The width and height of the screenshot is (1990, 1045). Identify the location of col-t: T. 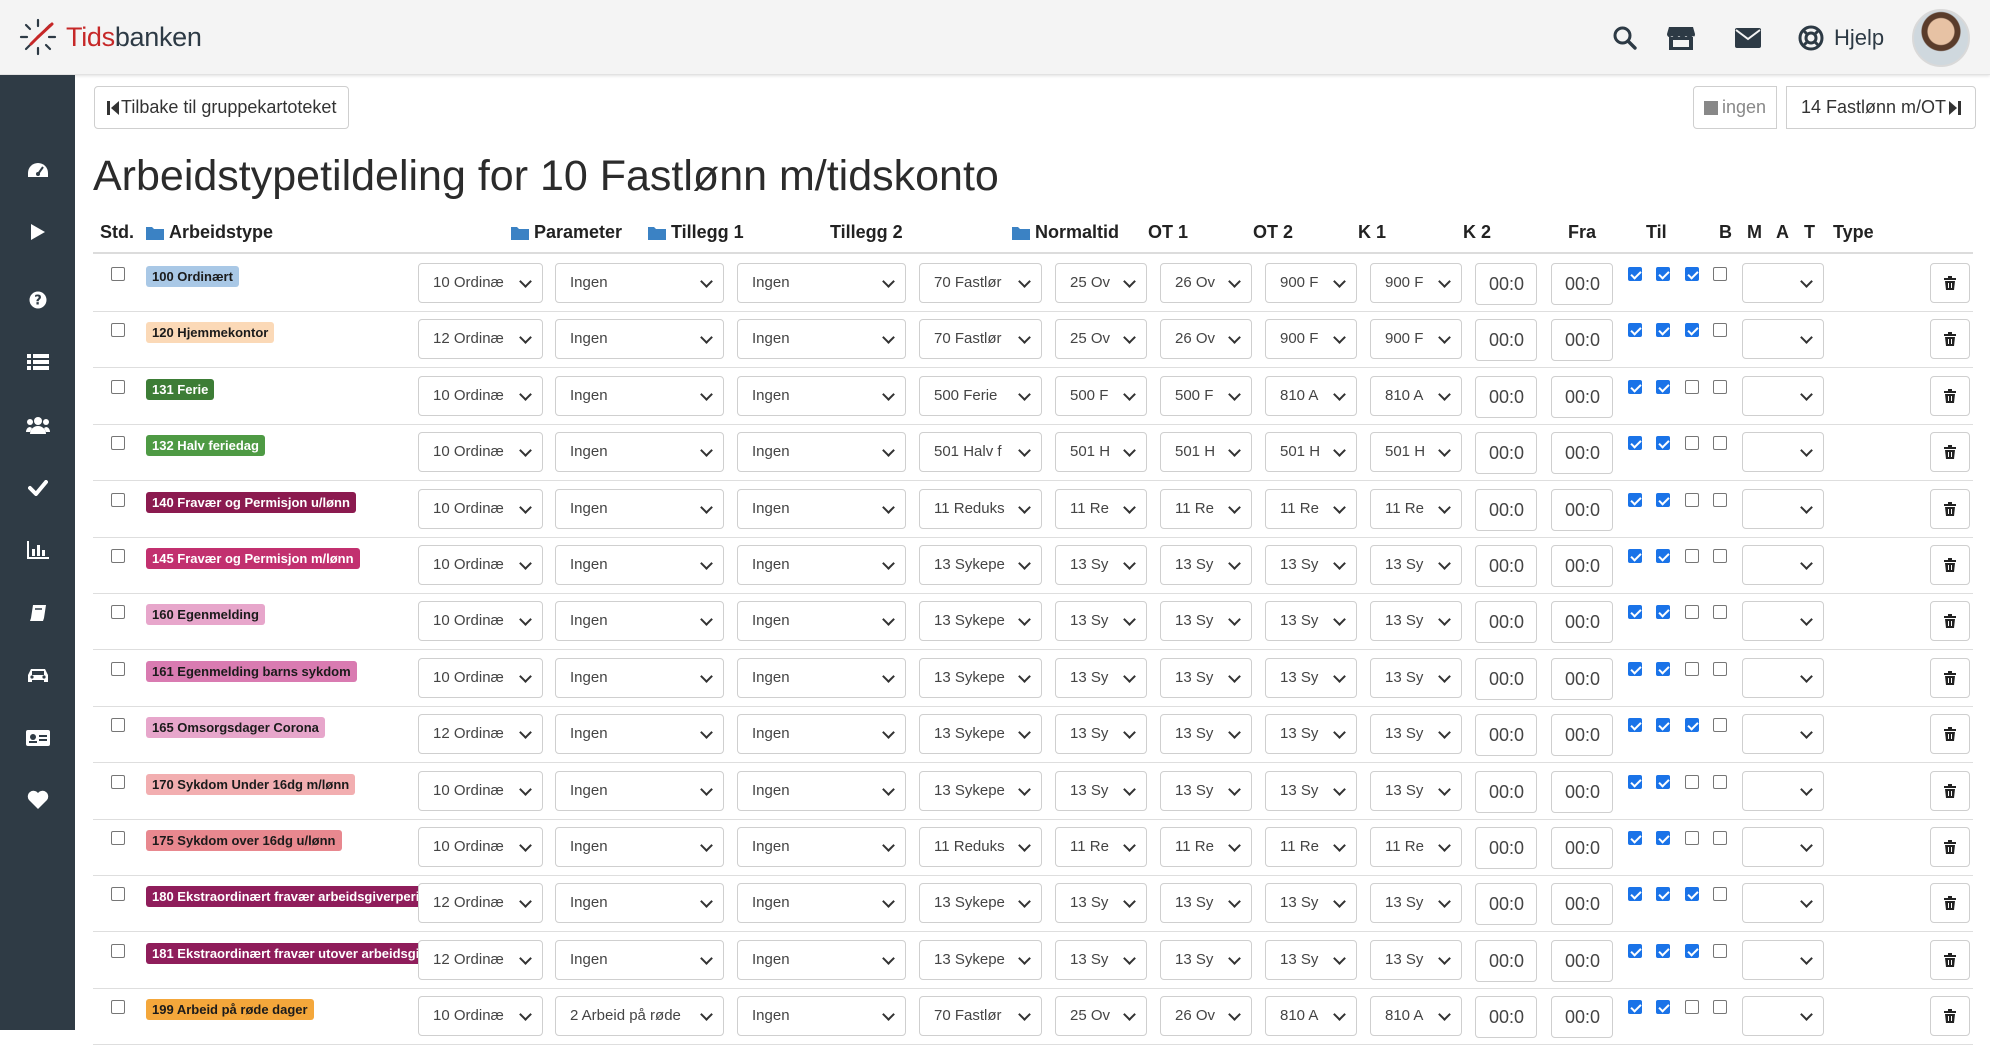
(1809, 232).